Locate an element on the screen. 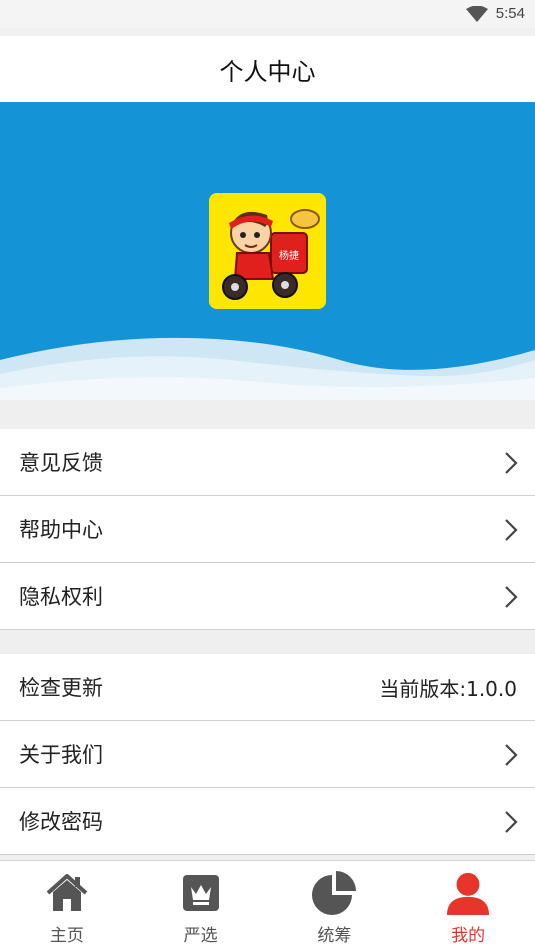 The image size is (535, 951). menu-item-help-center: 帮助中心 is located at coordinates (267, 529).